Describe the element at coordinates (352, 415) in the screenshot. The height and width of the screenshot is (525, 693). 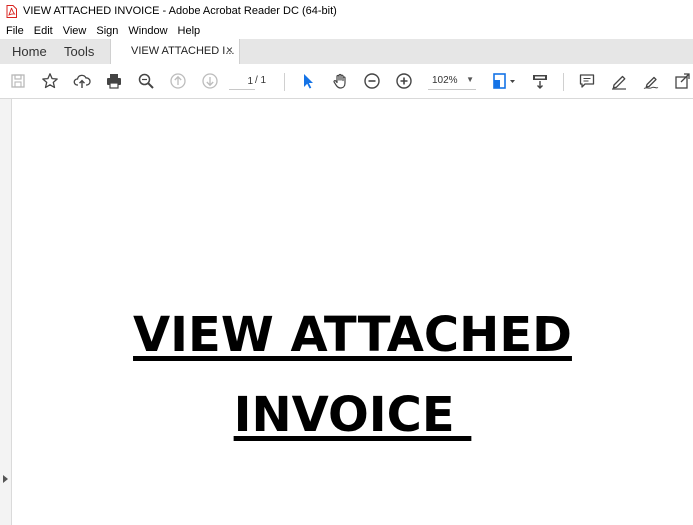
I see `document-heading-line-2: INVOICE` at that location.